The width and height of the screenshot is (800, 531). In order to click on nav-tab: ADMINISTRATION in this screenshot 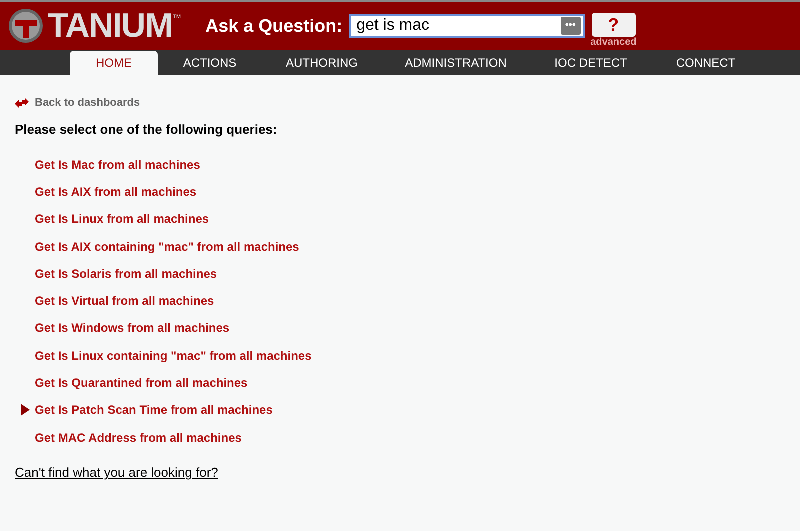, I will do `click(456, 63)`.